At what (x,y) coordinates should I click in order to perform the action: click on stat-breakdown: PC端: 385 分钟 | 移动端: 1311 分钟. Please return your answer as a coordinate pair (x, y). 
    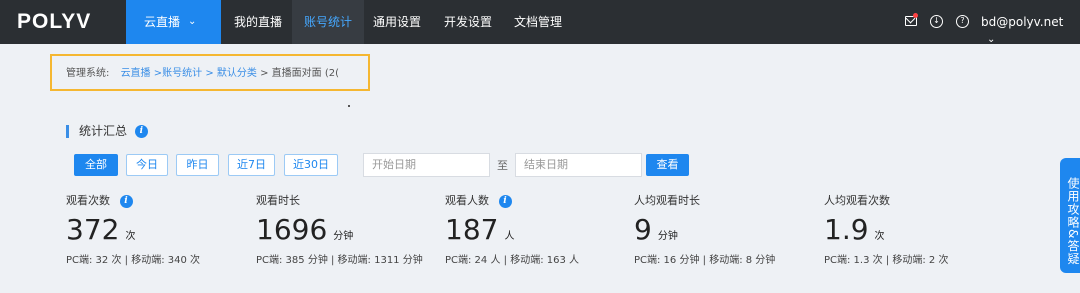
    Looking at the image, I should click on (339, 260).